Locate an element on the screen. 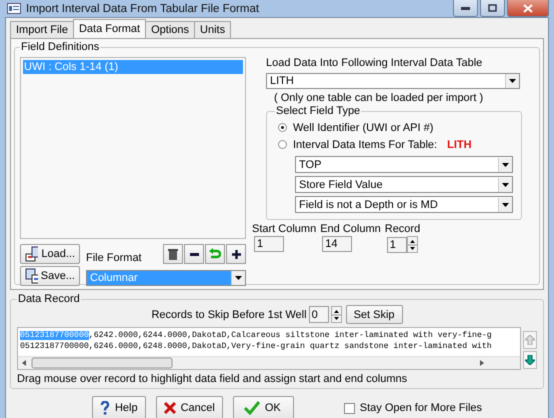  tab: Import File is located at coordinates (42, 29).